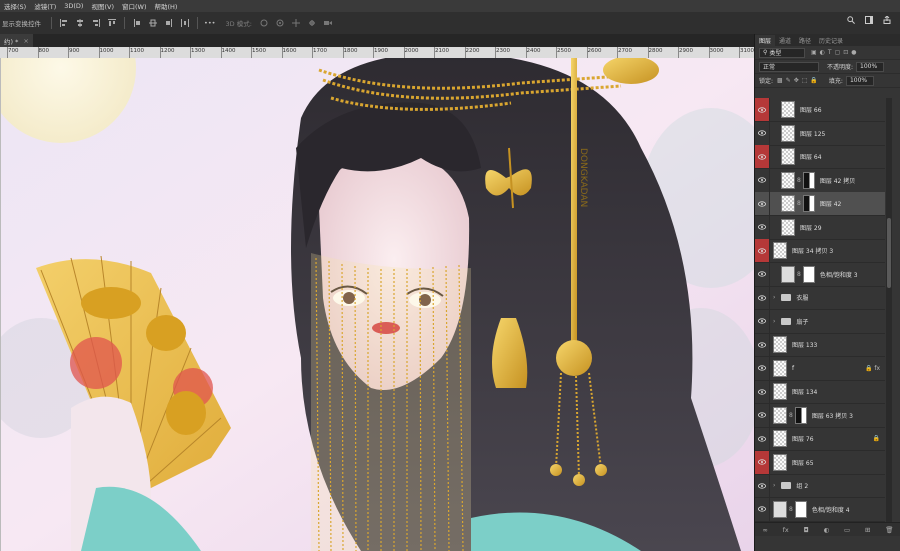 The width and height of the screenshot is (900, 551). I want to click on layer-name: 图层 42 拷贝, so click(837, 180).